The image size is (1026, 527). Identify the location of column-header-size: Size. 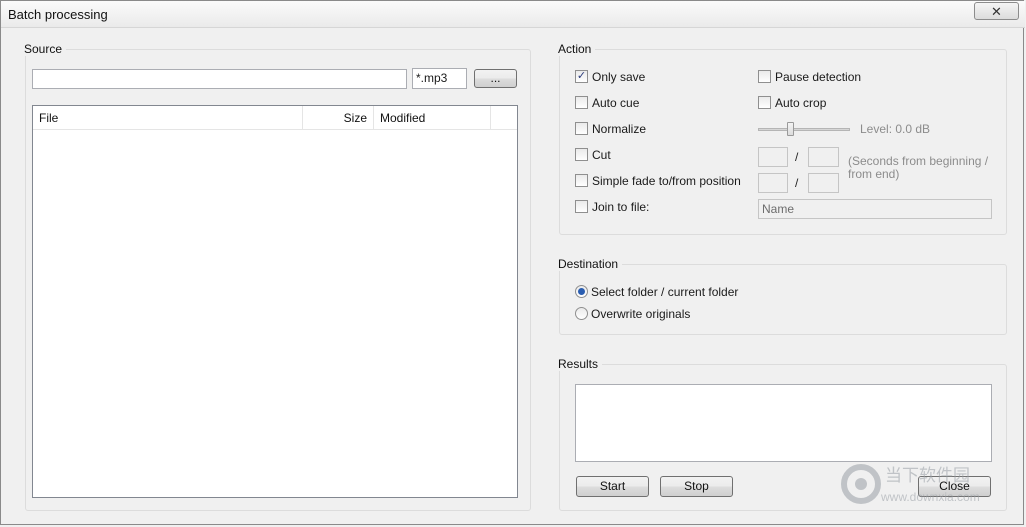
(338, 118).